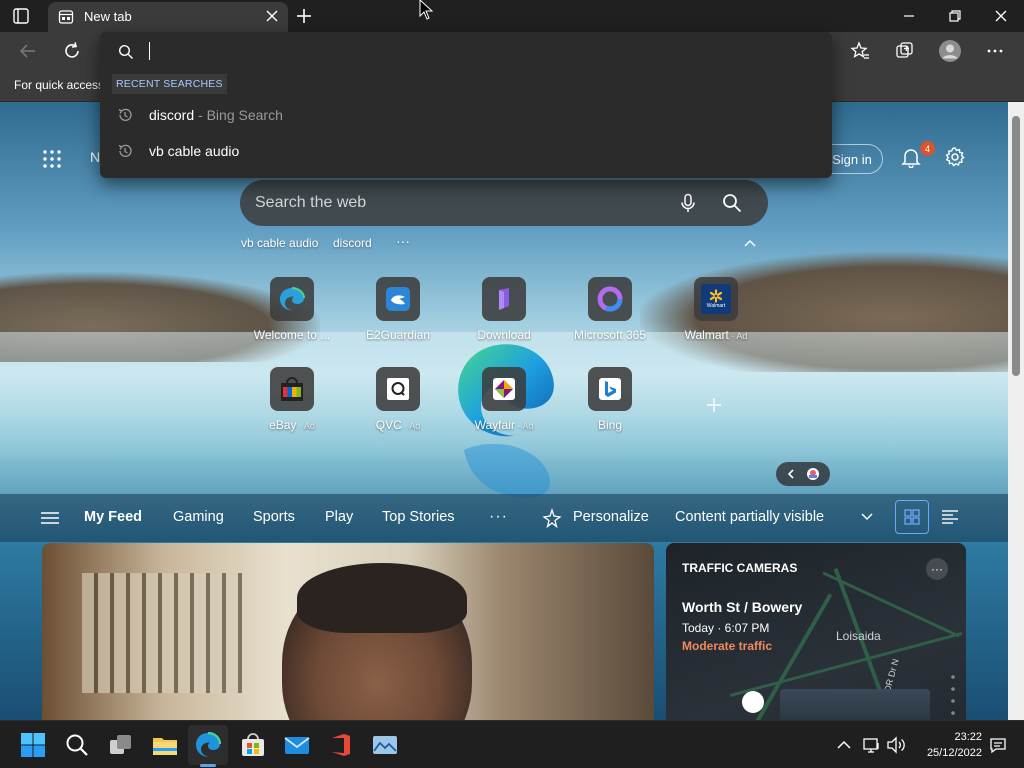 The width and height of the screenshot is (1024, 768). I want to click on refresh-icon, so click(72, 51).